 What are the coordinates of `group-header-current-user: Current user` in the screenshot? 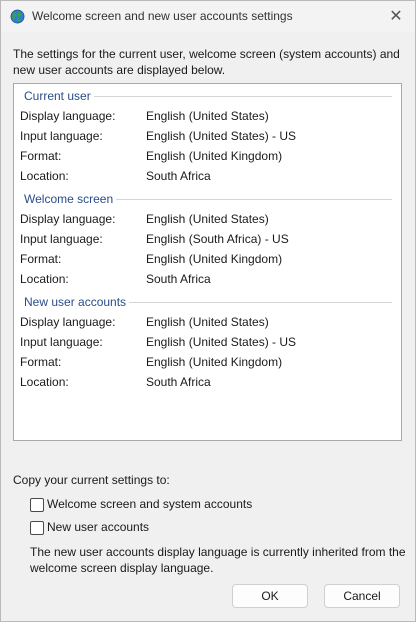 It's located at (208, 96).